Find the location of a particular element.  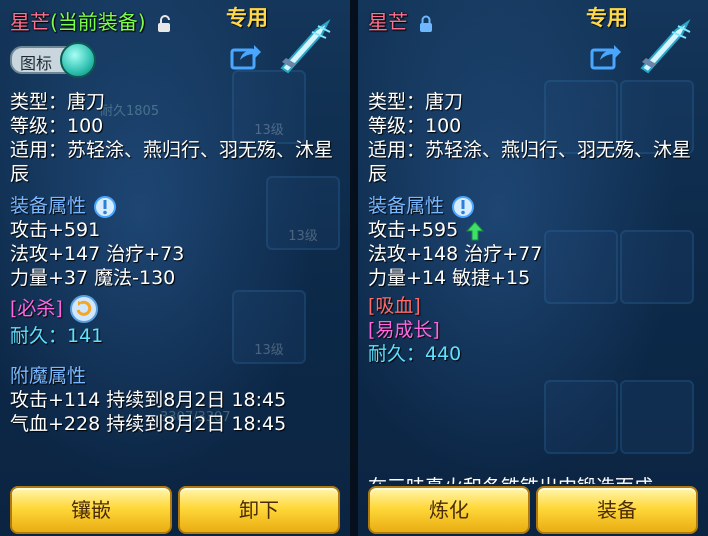

special-growth: [易成长] is located at coordinates (404, 330).